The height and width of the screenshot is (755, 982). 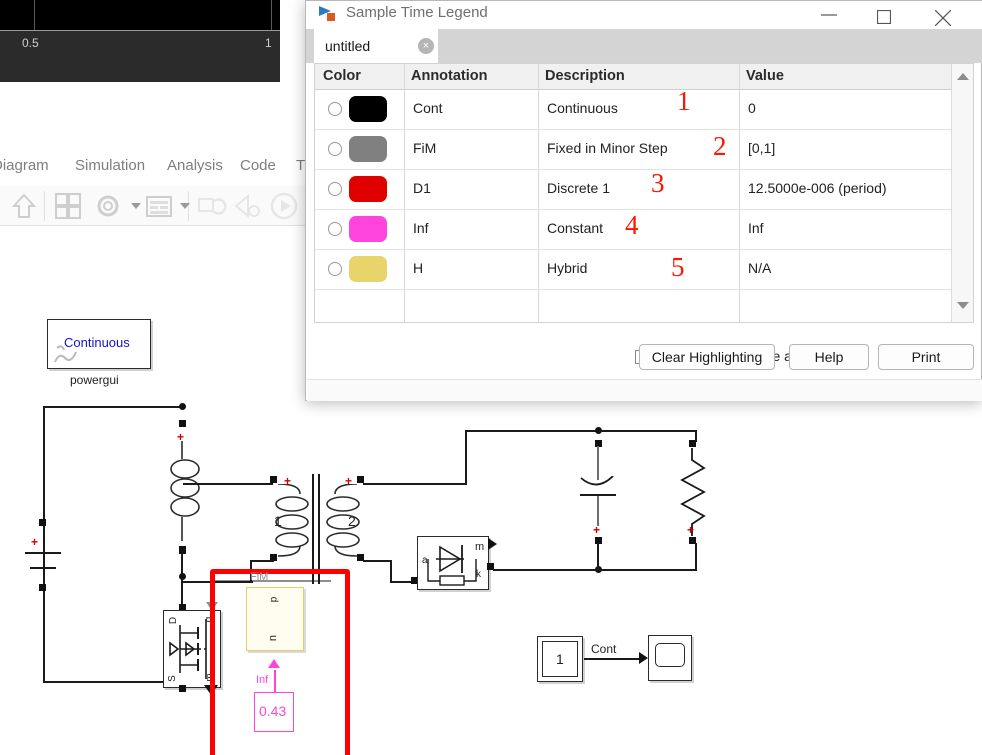 I want to click on inf-arrow-icon, so click(x=274, y=663).